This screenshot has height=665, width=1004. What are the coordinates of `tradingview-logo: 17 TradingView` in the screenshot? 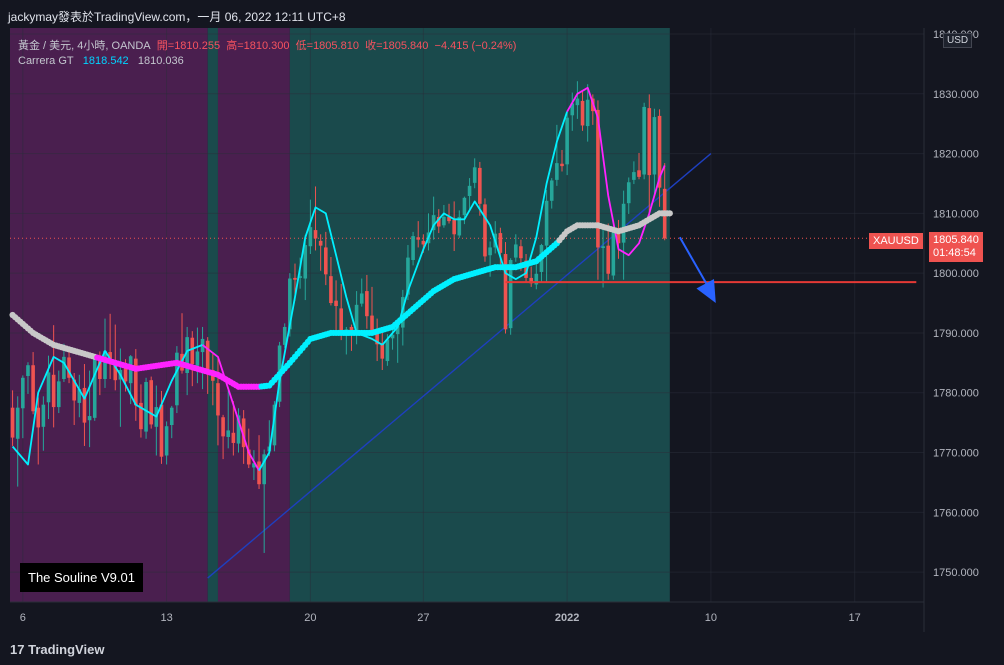 It's located at (57, 649).